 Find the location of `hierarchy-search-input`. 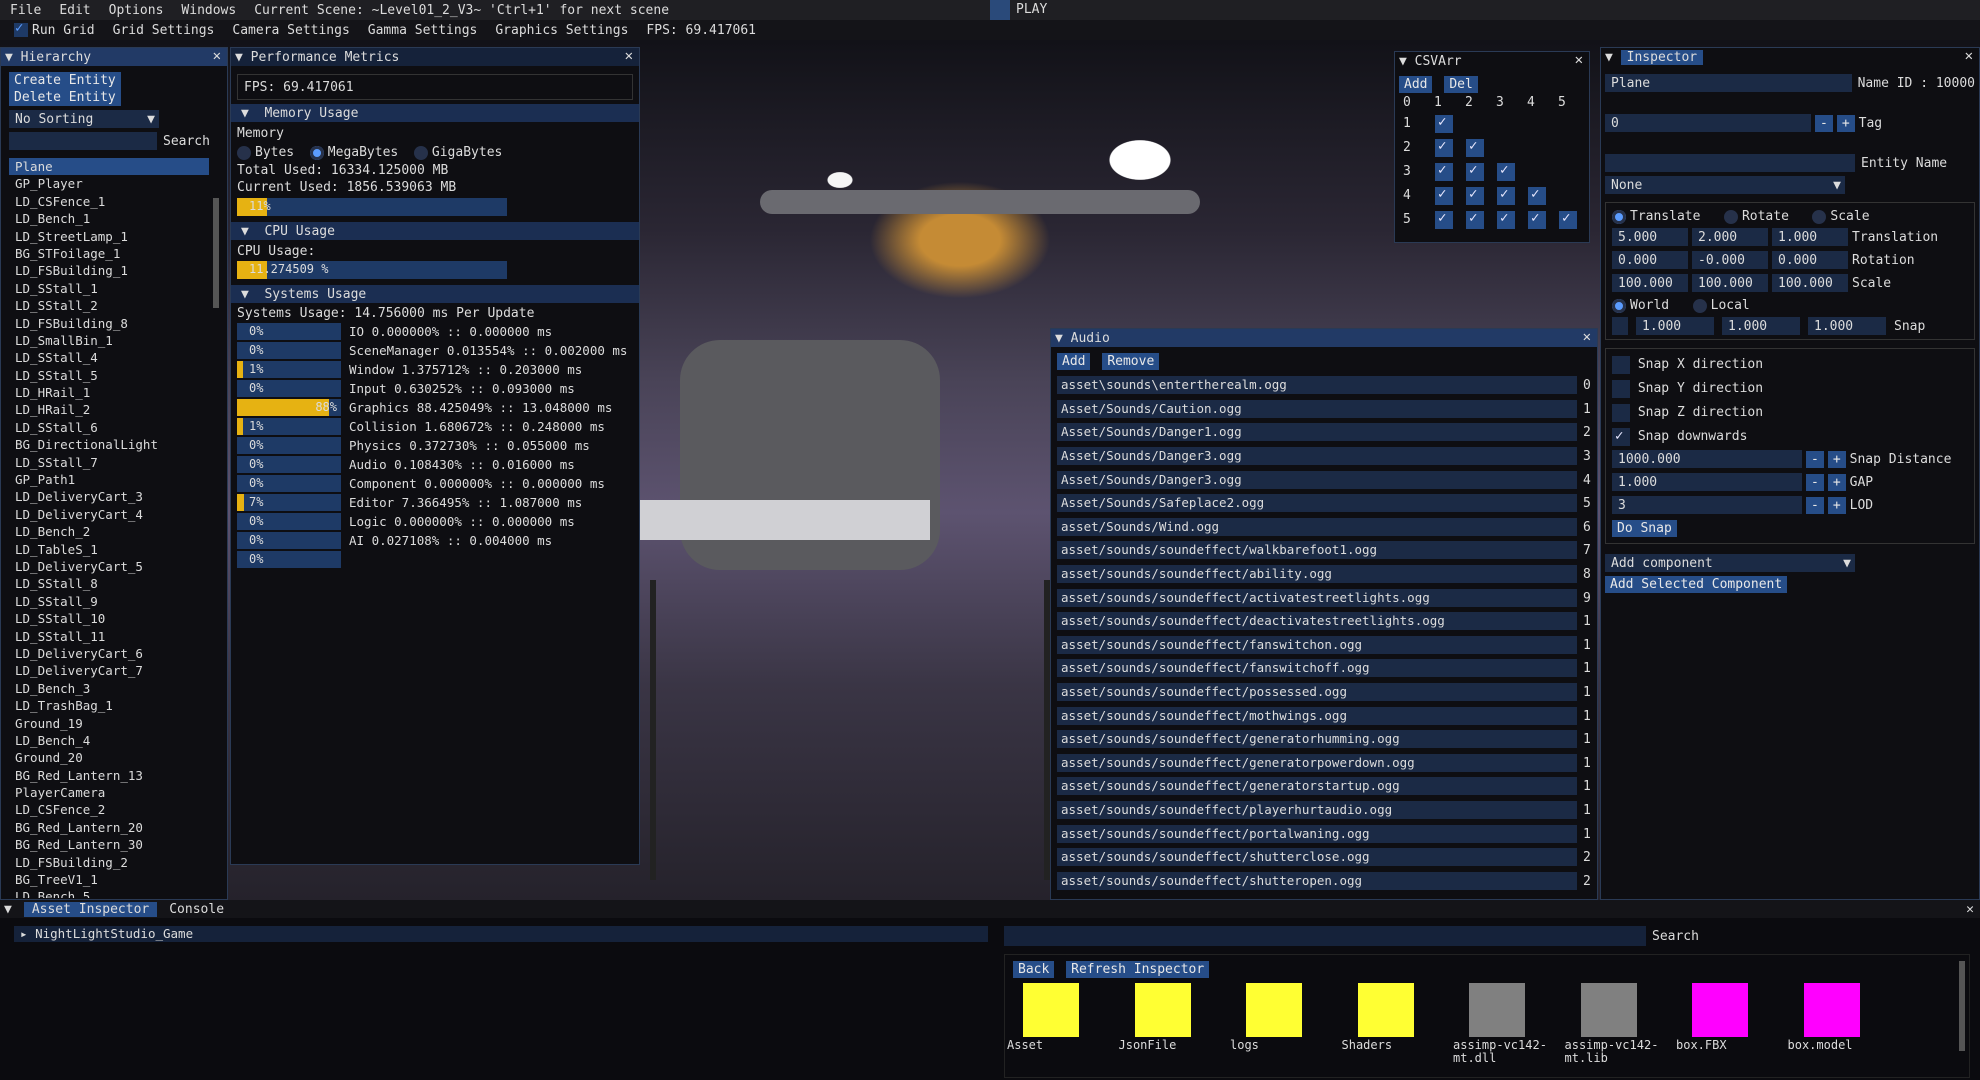

hierarchy-search-input is located at coordinates (83, 141).